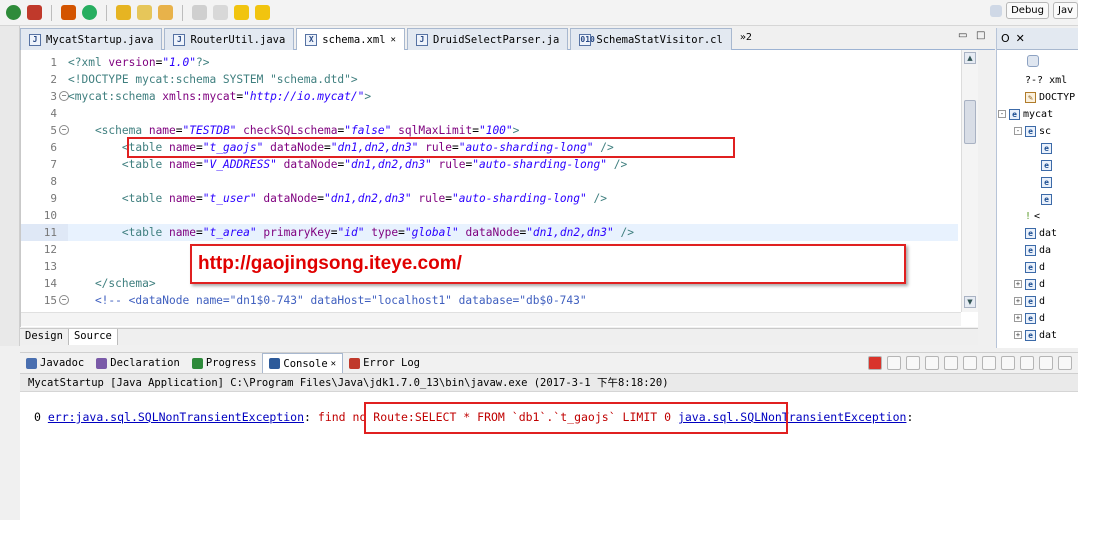  What do you see at coordinates (487, 39) in the screenshot?
I see `editor-tab: J DruidSelectParser.ja` at bounding box center [487, 39].